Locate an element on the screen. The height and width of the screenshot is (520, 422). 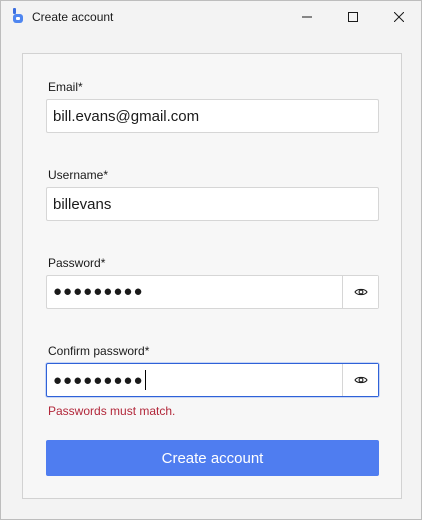
close-button is located at coordinates (399, 16).